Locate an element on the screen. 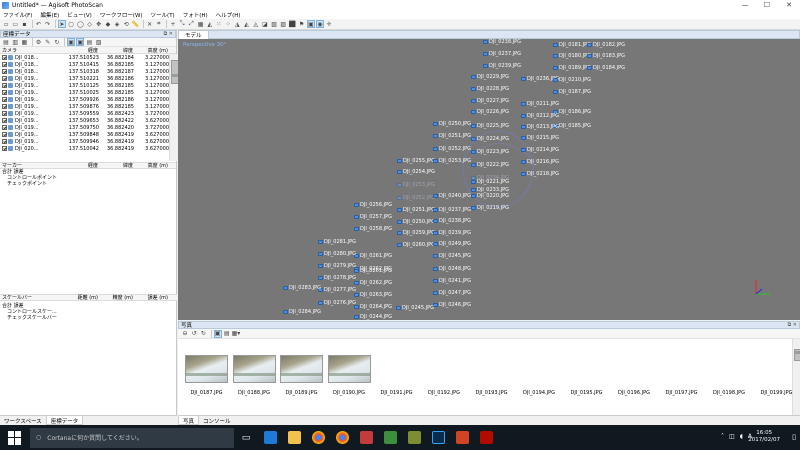 The width and height of the screenshot is (800, 450). camera-marker: DJI_0281.JPG is located at coordinates (337, 242).